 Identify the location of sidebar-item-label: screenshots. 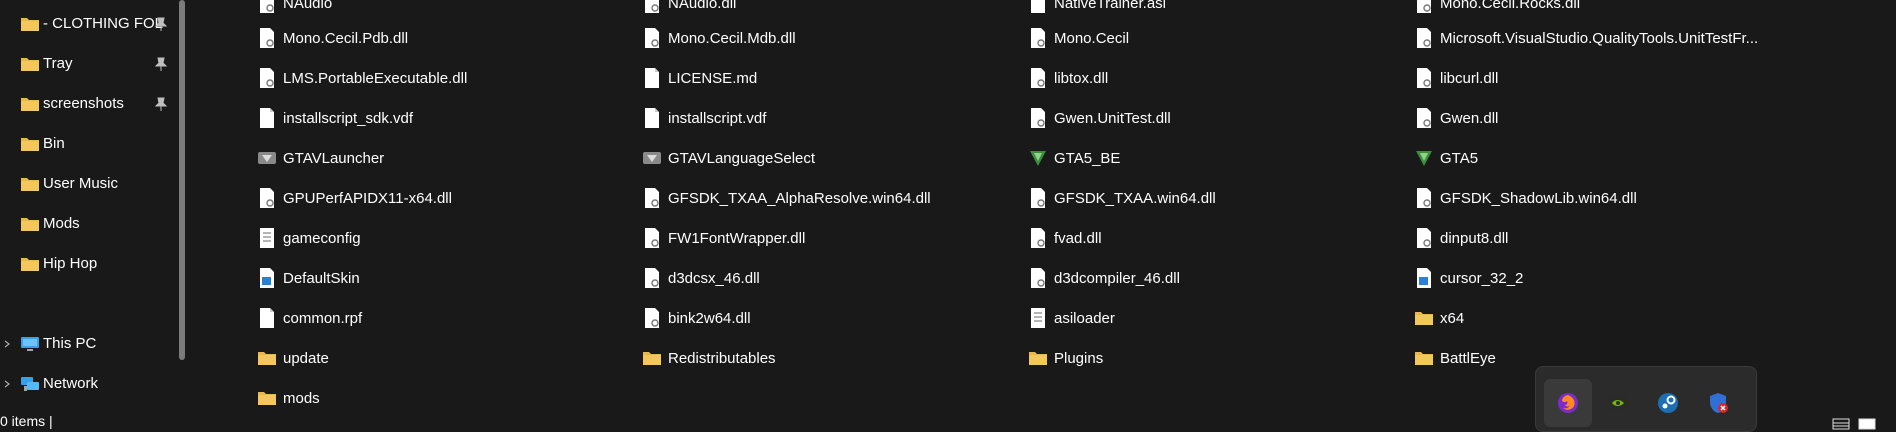
(83, 103).